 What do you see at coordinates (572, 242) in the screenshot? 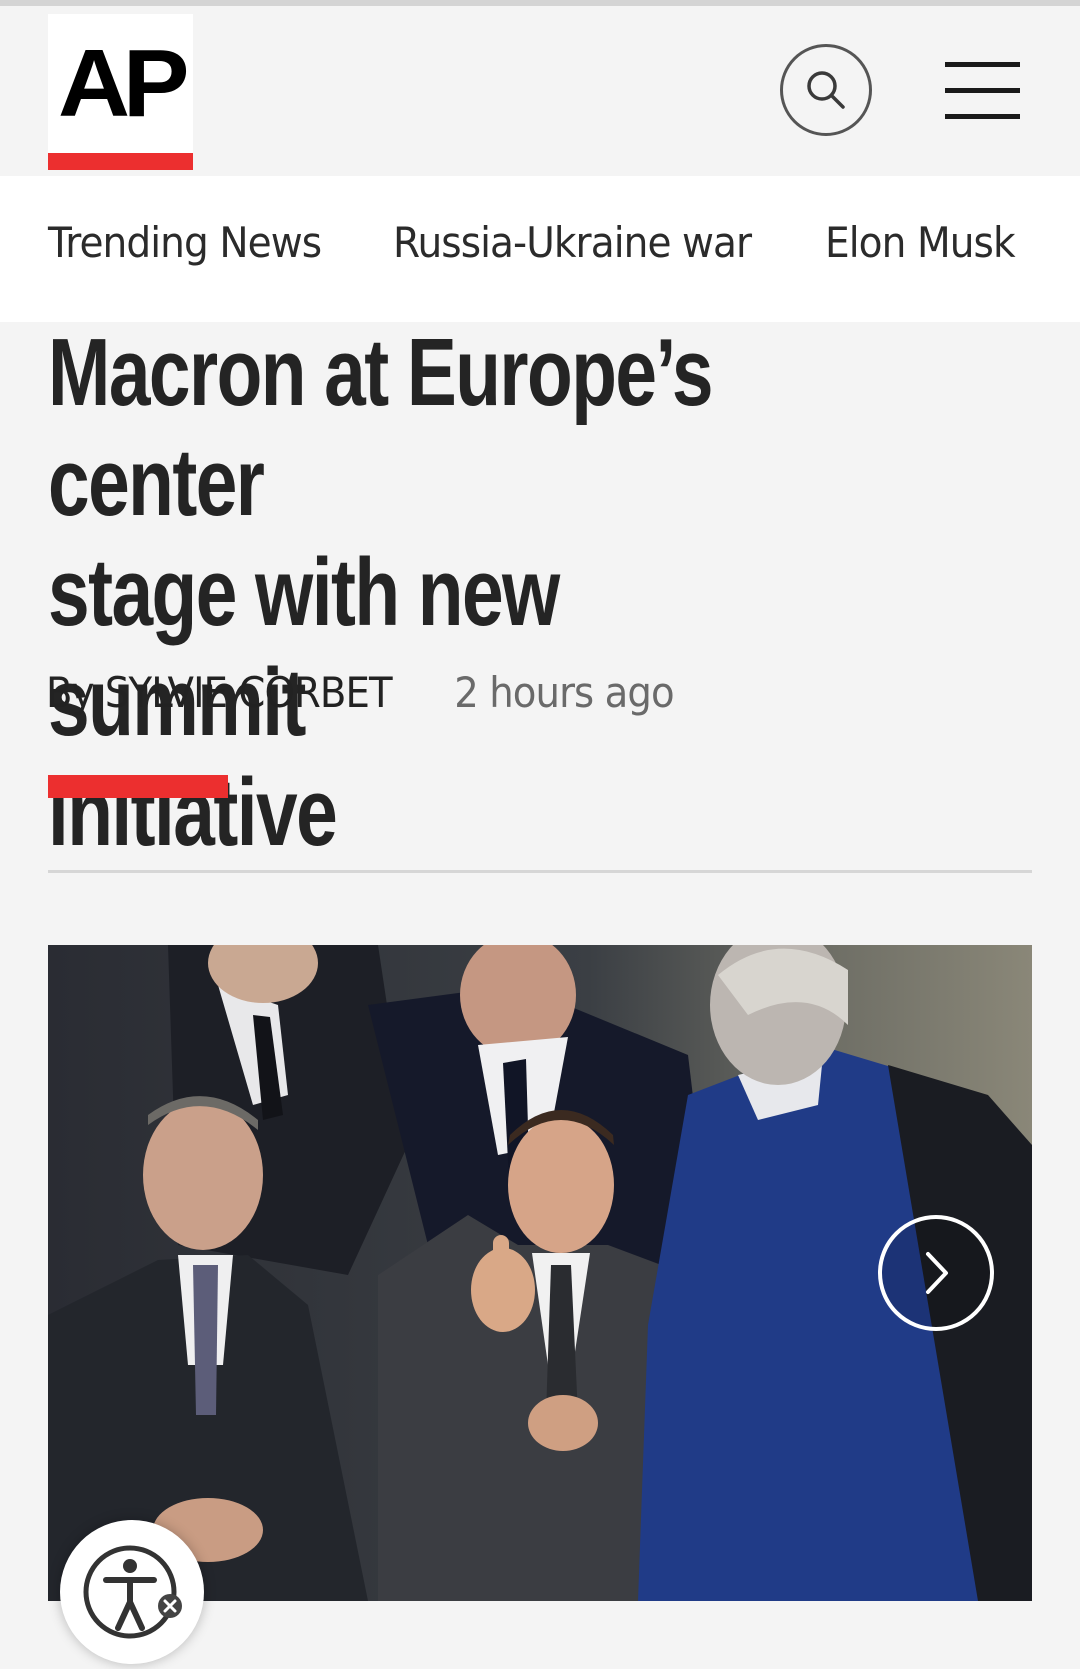
I see `trending-item-russia-ukraine-war: Russia-Ukraine war` at bounding box center [572, 242].